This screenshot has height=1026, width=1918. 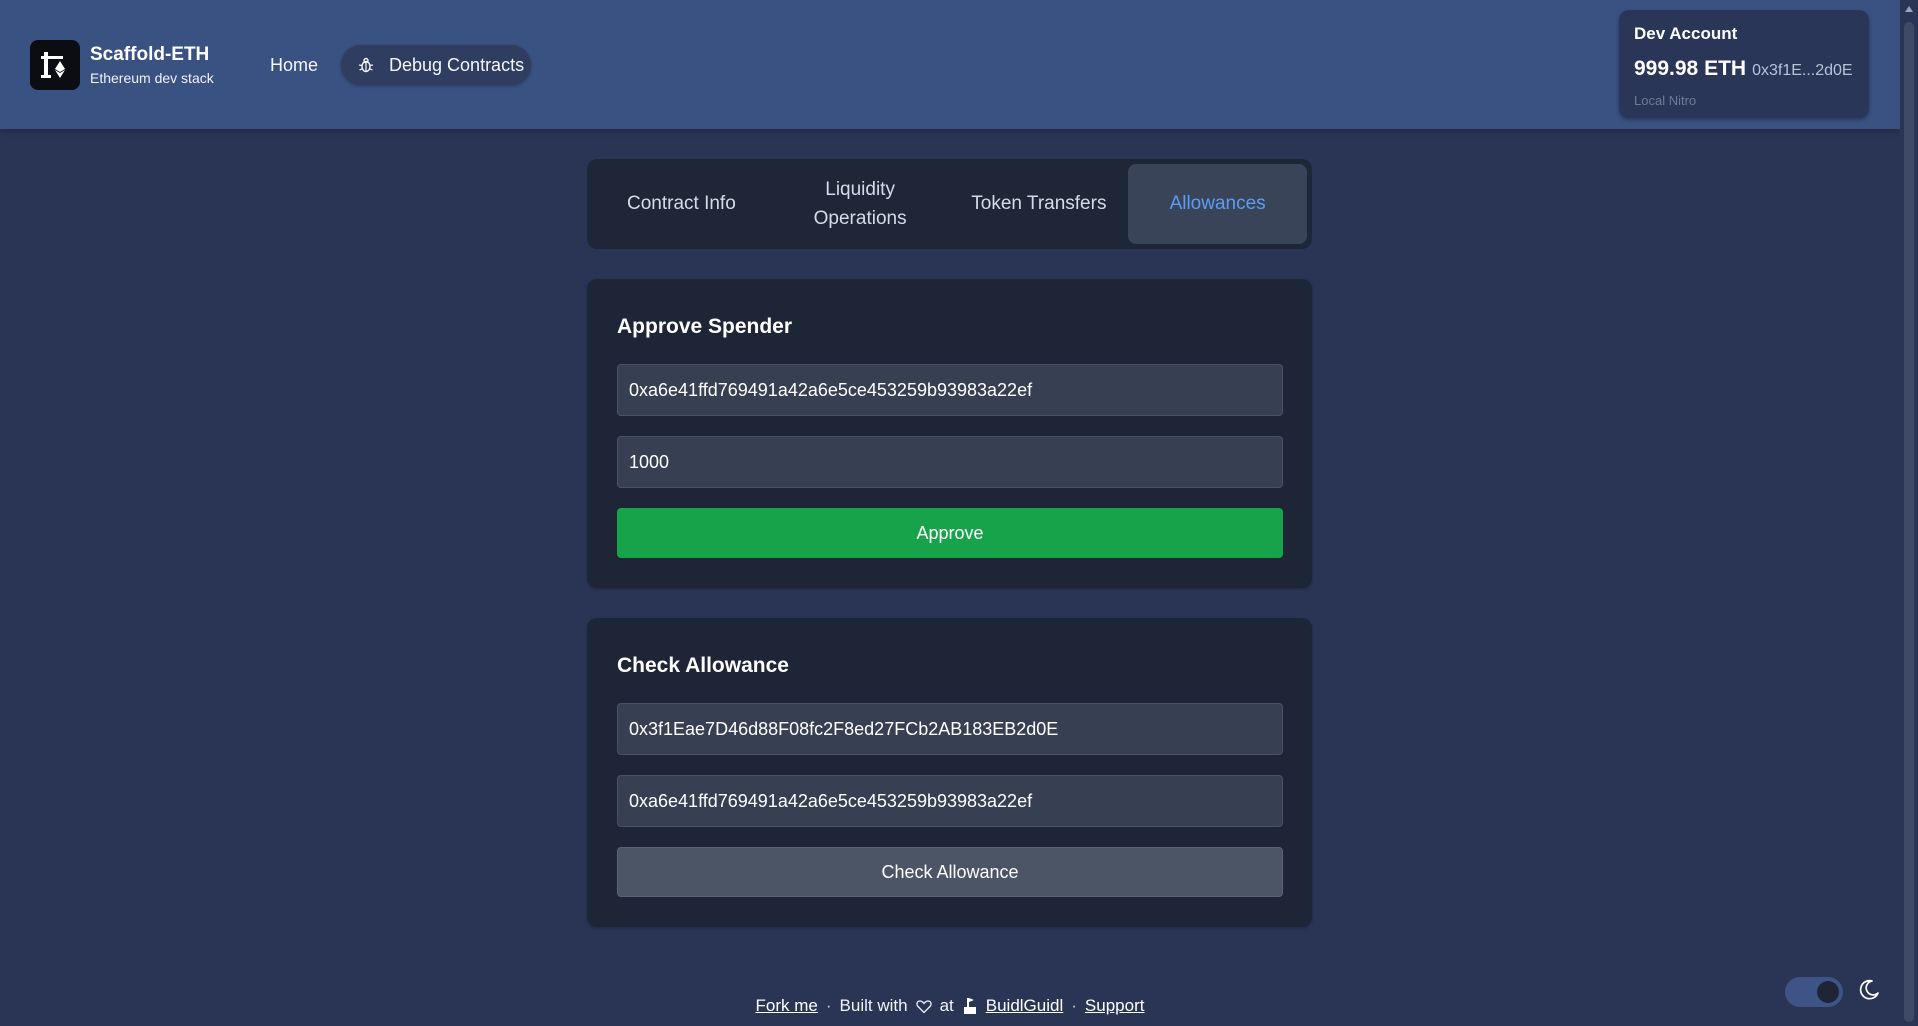 I want to click on nav-debug-contracts-link: Debug Contracts, so click(x=436, y=65).